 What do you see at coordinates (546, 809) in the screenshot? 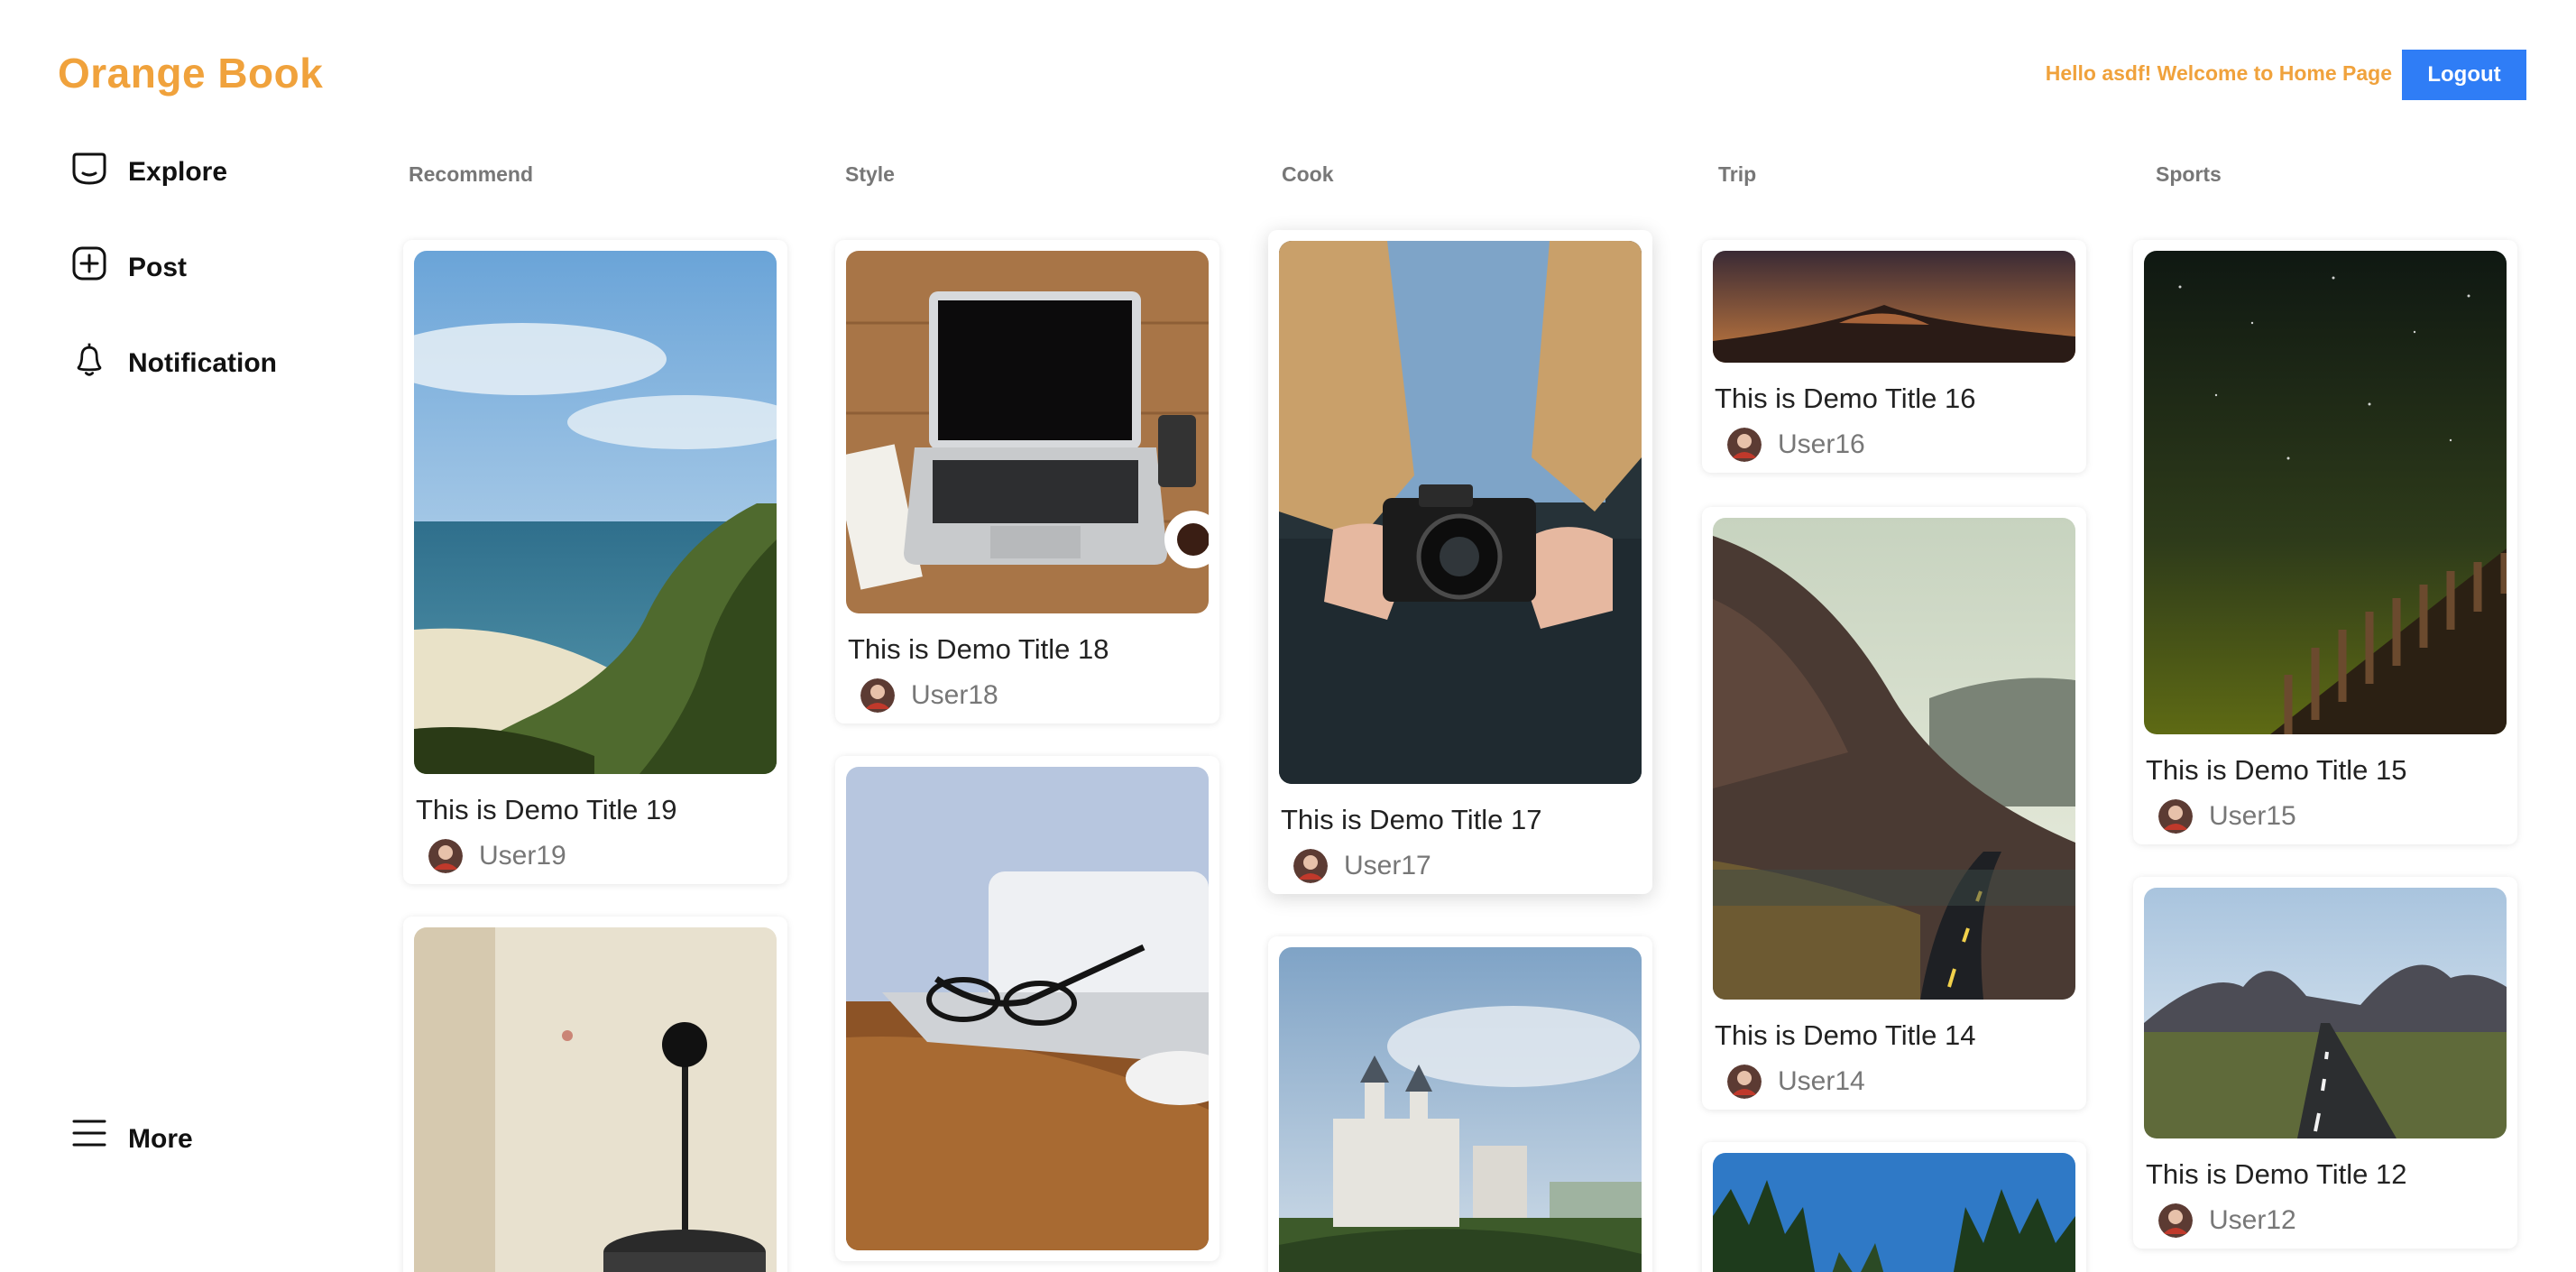
I see `post-title: This is Demo Title 19` at bounding box center [546, 809].